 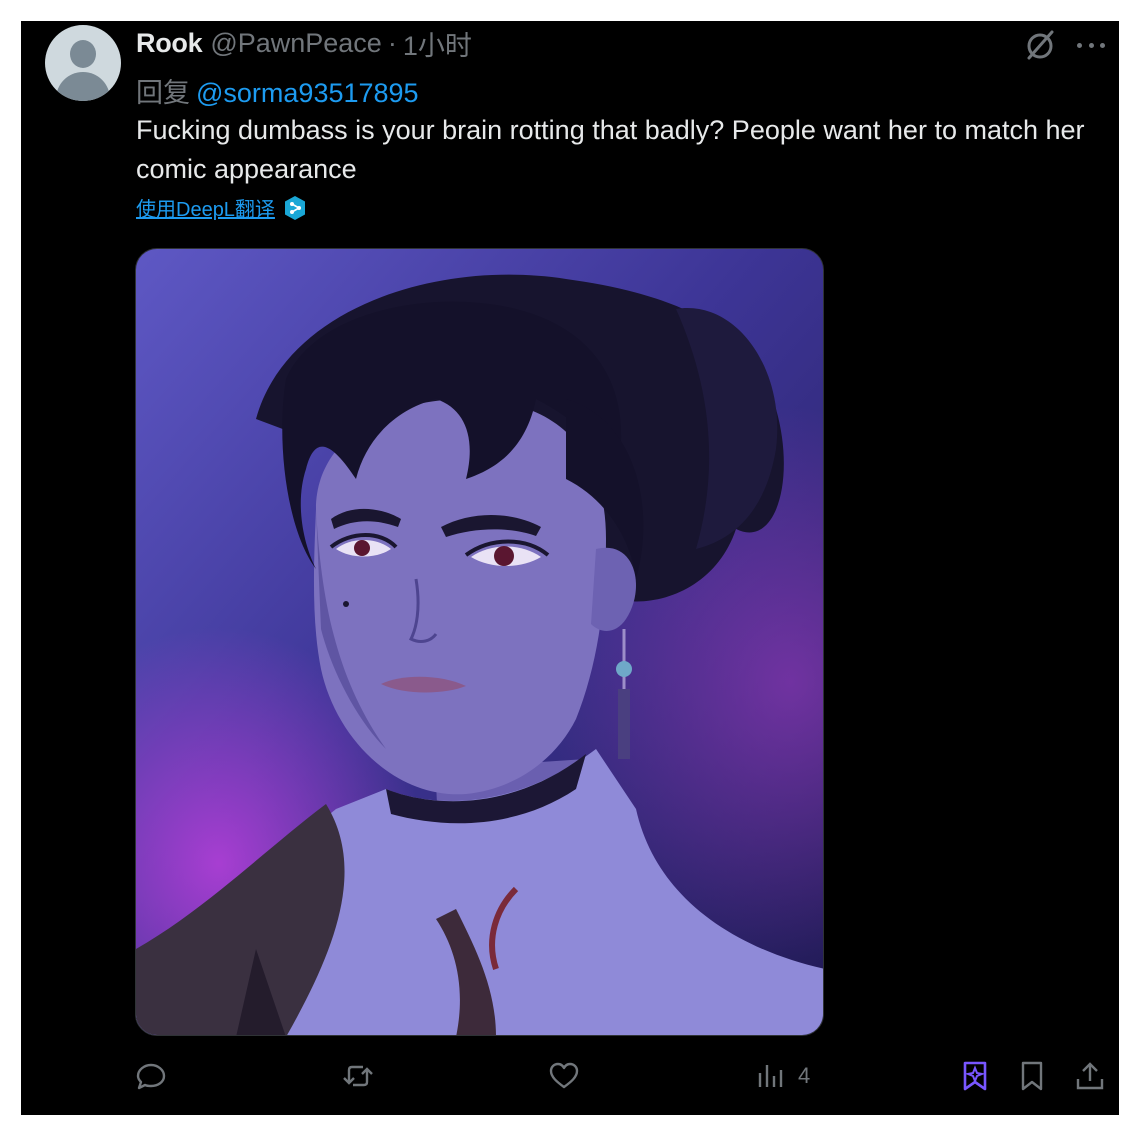 What do you see at coordinates (294, 207) in the screenshot?
I see `deepl-icon` at bounding box center [294, 207].